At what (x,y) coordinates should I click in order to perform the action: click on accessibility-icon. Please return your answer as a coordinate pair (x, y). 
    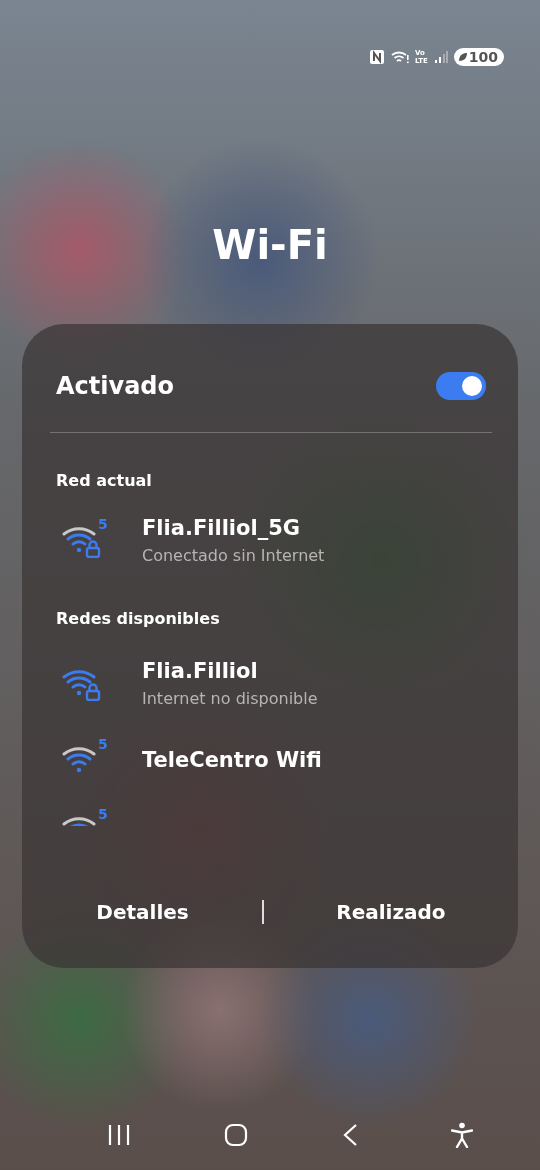
    Looking at the image, I should click on (462, 1135).